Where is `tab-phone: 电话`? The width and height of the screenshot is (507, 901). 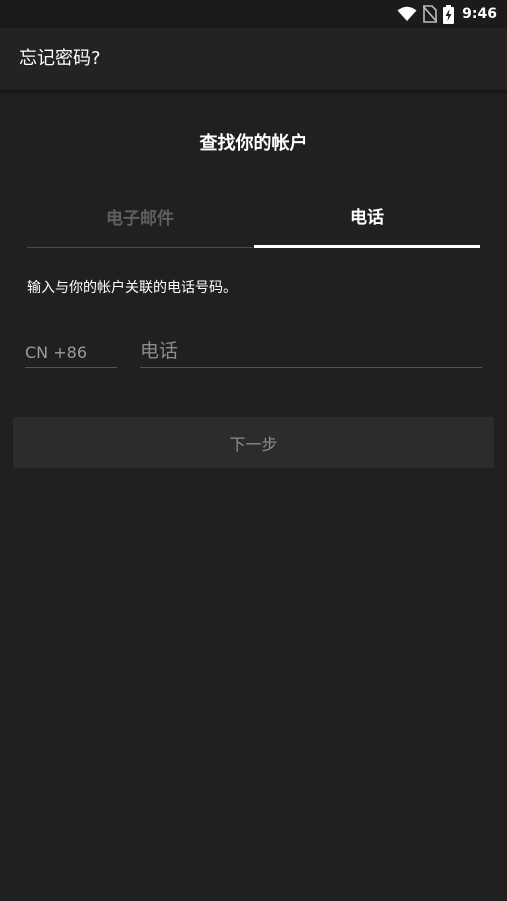
tab-phone: 电话 is located at coordinates (367, 222).